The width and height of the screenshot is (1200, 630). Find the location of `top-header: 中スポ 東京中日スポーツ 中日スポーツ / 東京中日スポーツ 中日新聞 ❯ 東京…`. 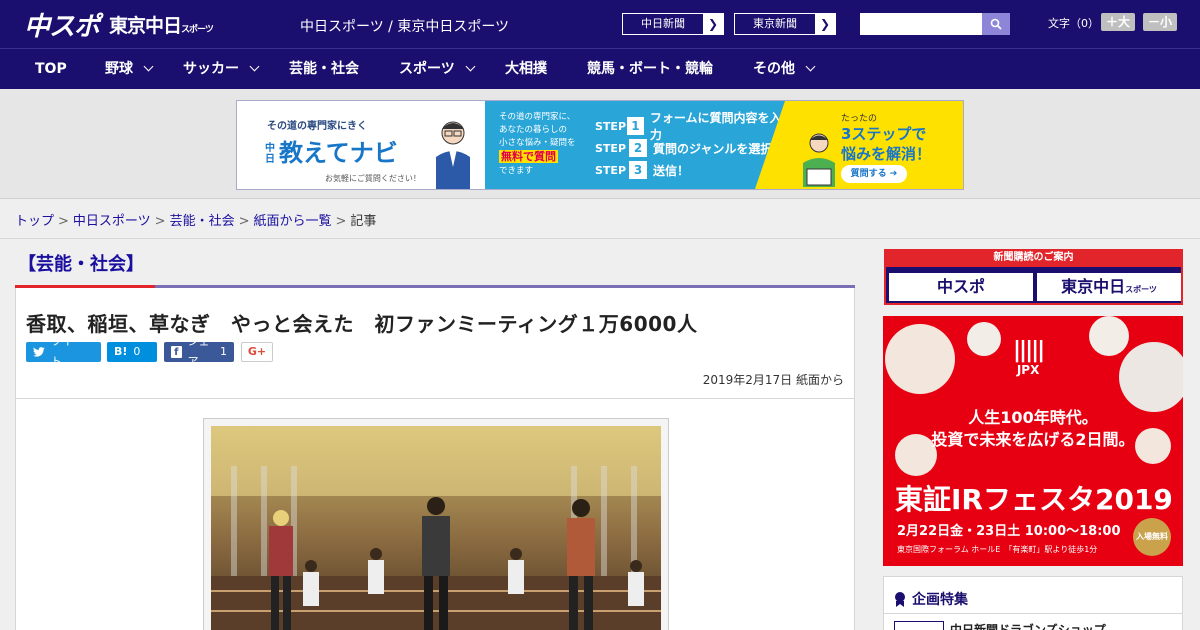

top-header: 中スポ 東京中日スポーツ 中日スポーツ / 東京中日スポーツ 中日新聞 ❯ 東京… is located at coordinates (600, 24).